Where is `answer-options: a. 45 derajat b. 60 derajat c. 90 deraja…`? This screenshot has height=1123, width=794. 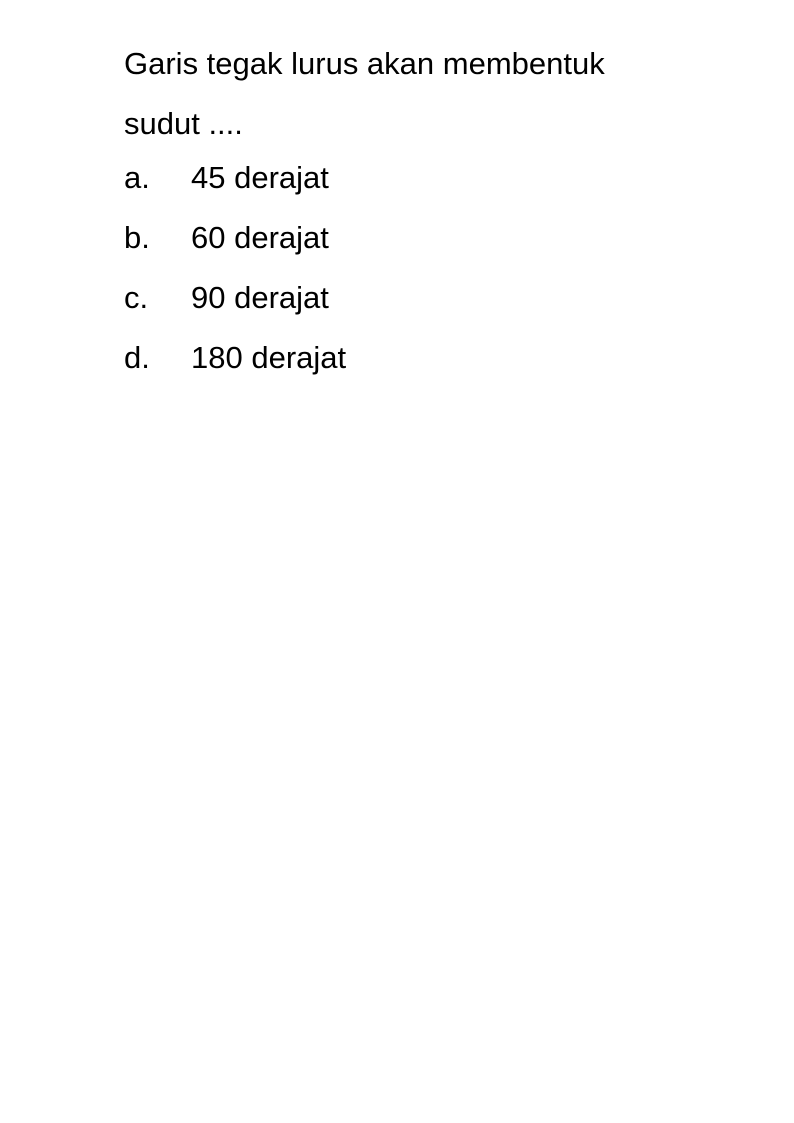 answer-options: a. 45 derajat b. 60 derajat c. 90 deraja… is located at coordinates (235, 268).